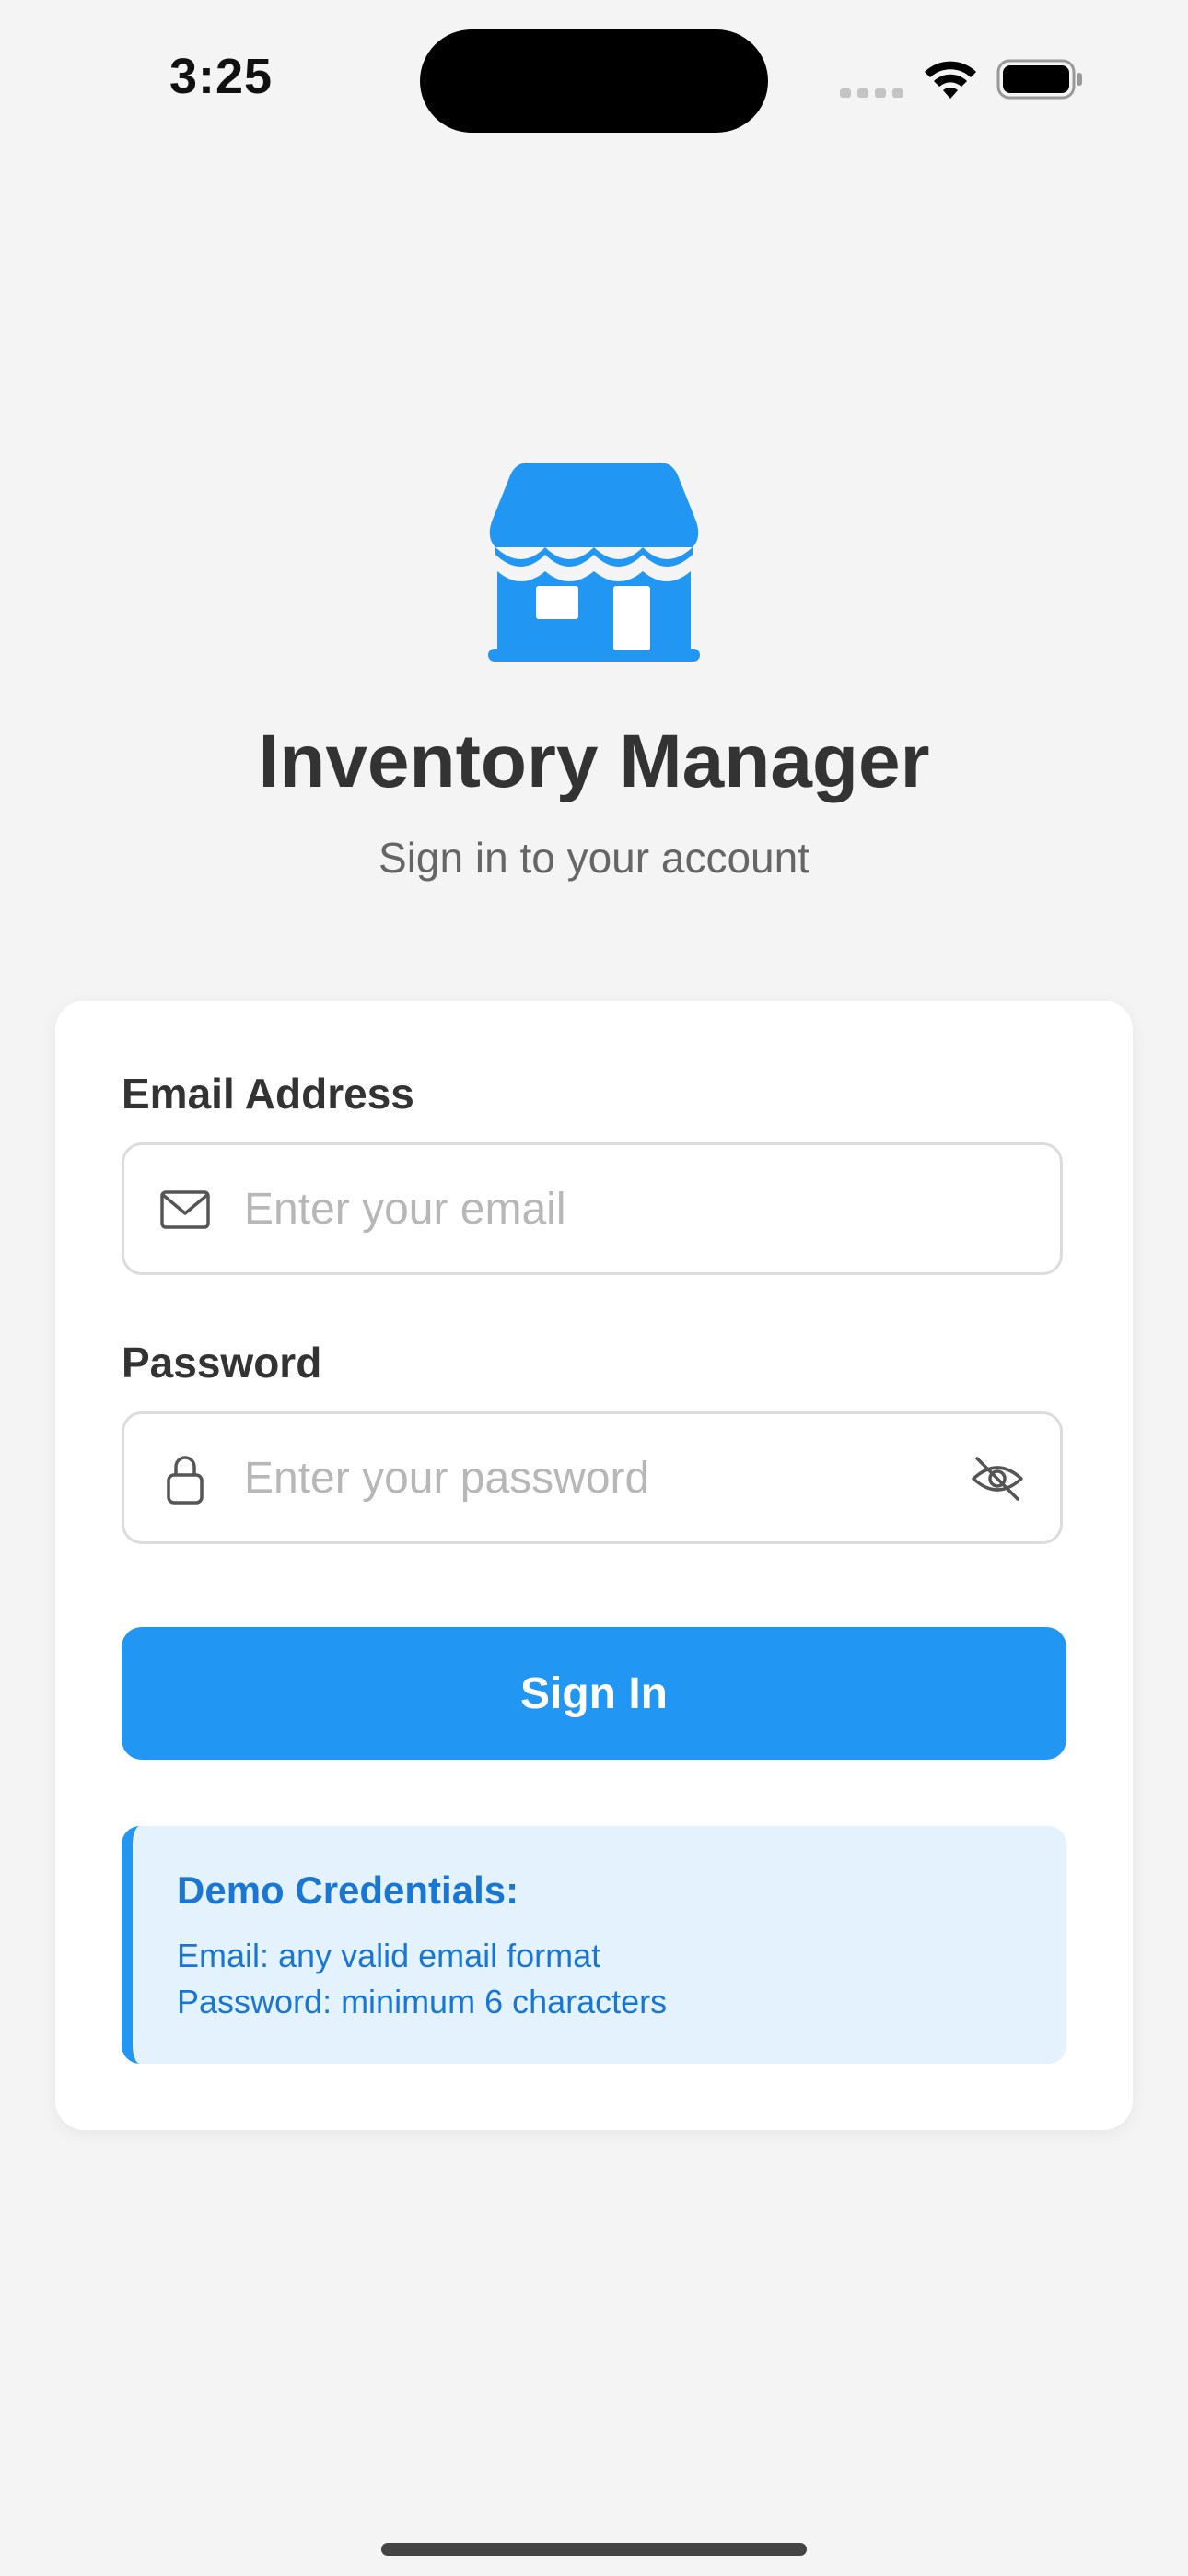  What do you see at coordinates (640, 1208) in the screenshot?
I see `email-input` at bounding box center [640, 1208].